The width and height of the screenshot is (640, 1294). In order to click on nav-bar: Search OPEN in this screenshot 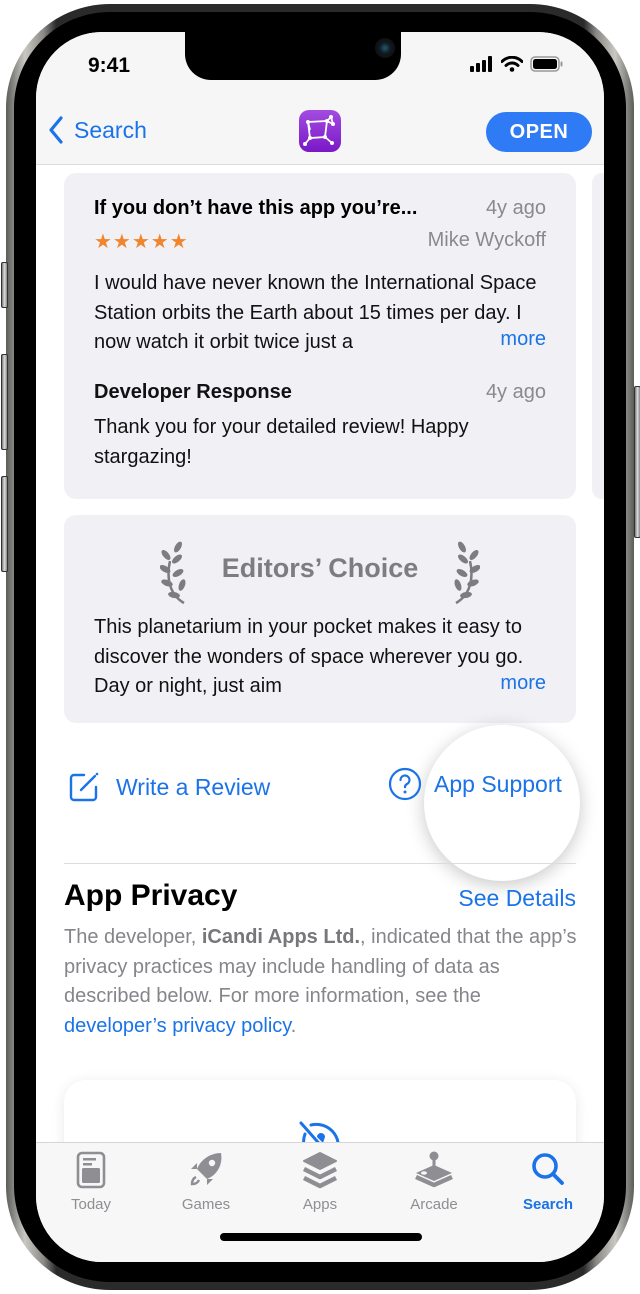, I will do `click(320, 133)`.